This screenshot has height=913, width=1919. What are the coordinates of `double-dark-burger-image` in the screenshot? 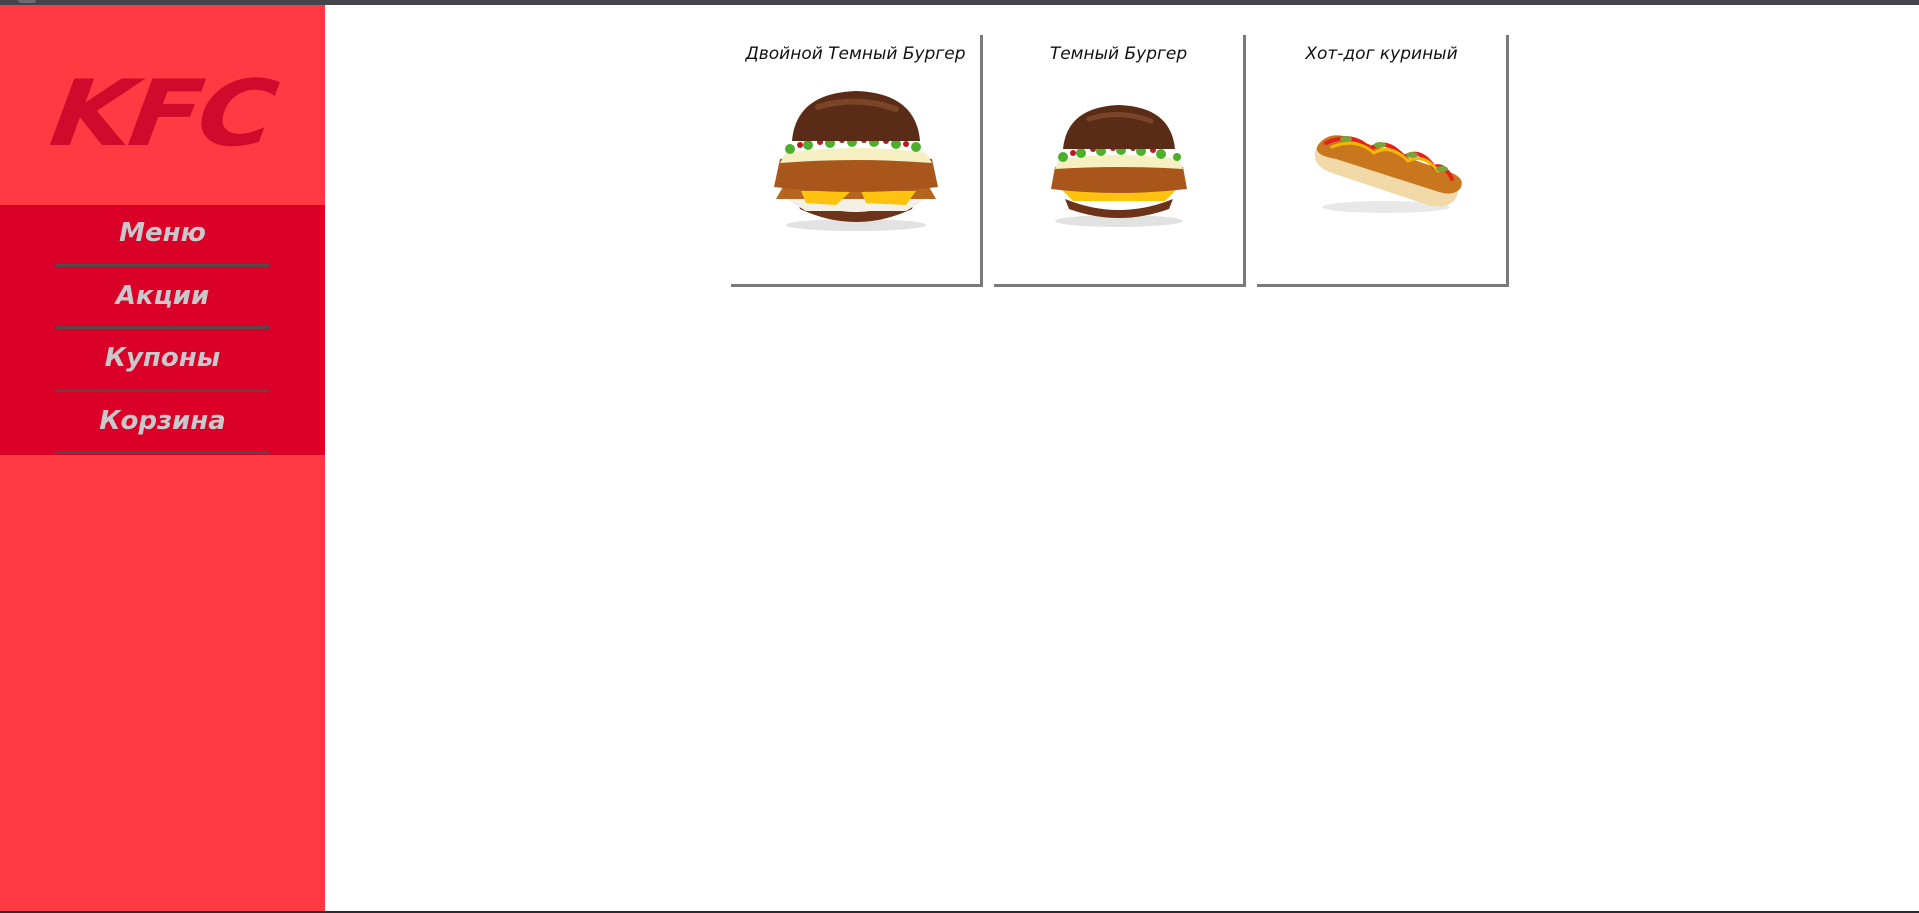 It's located at (855, 162).